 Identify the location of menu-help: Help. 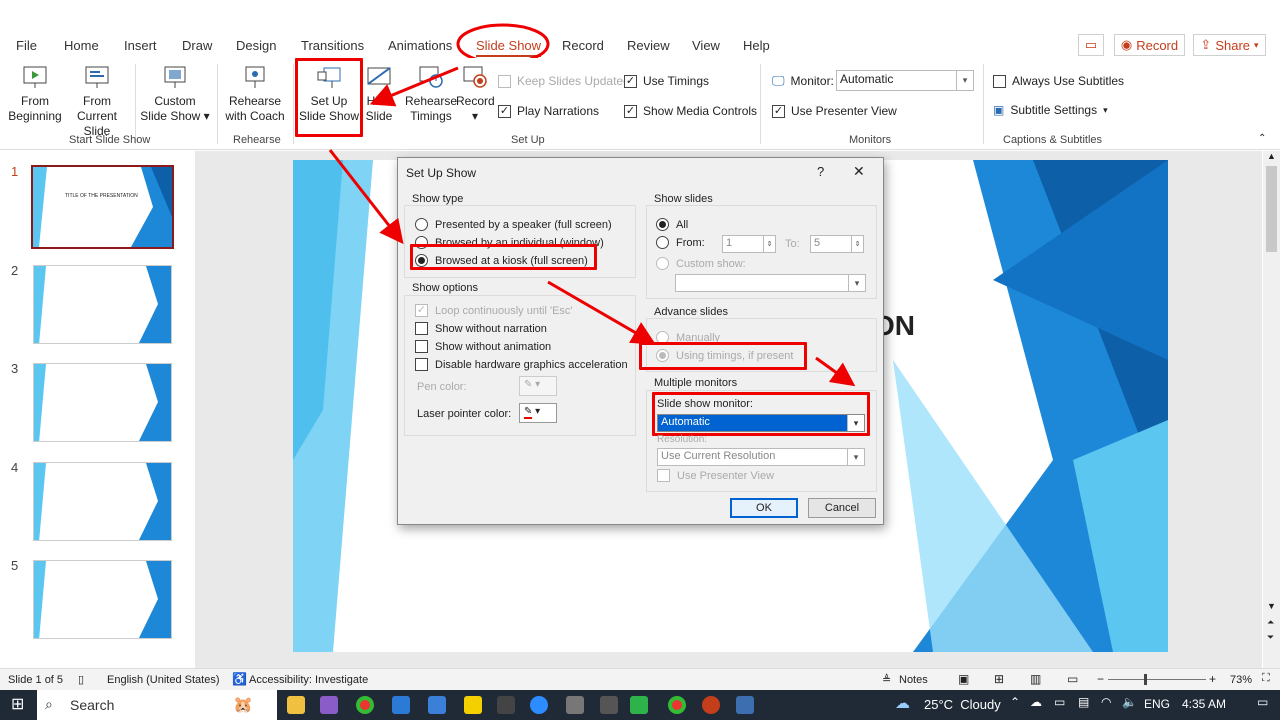
(756, 45).